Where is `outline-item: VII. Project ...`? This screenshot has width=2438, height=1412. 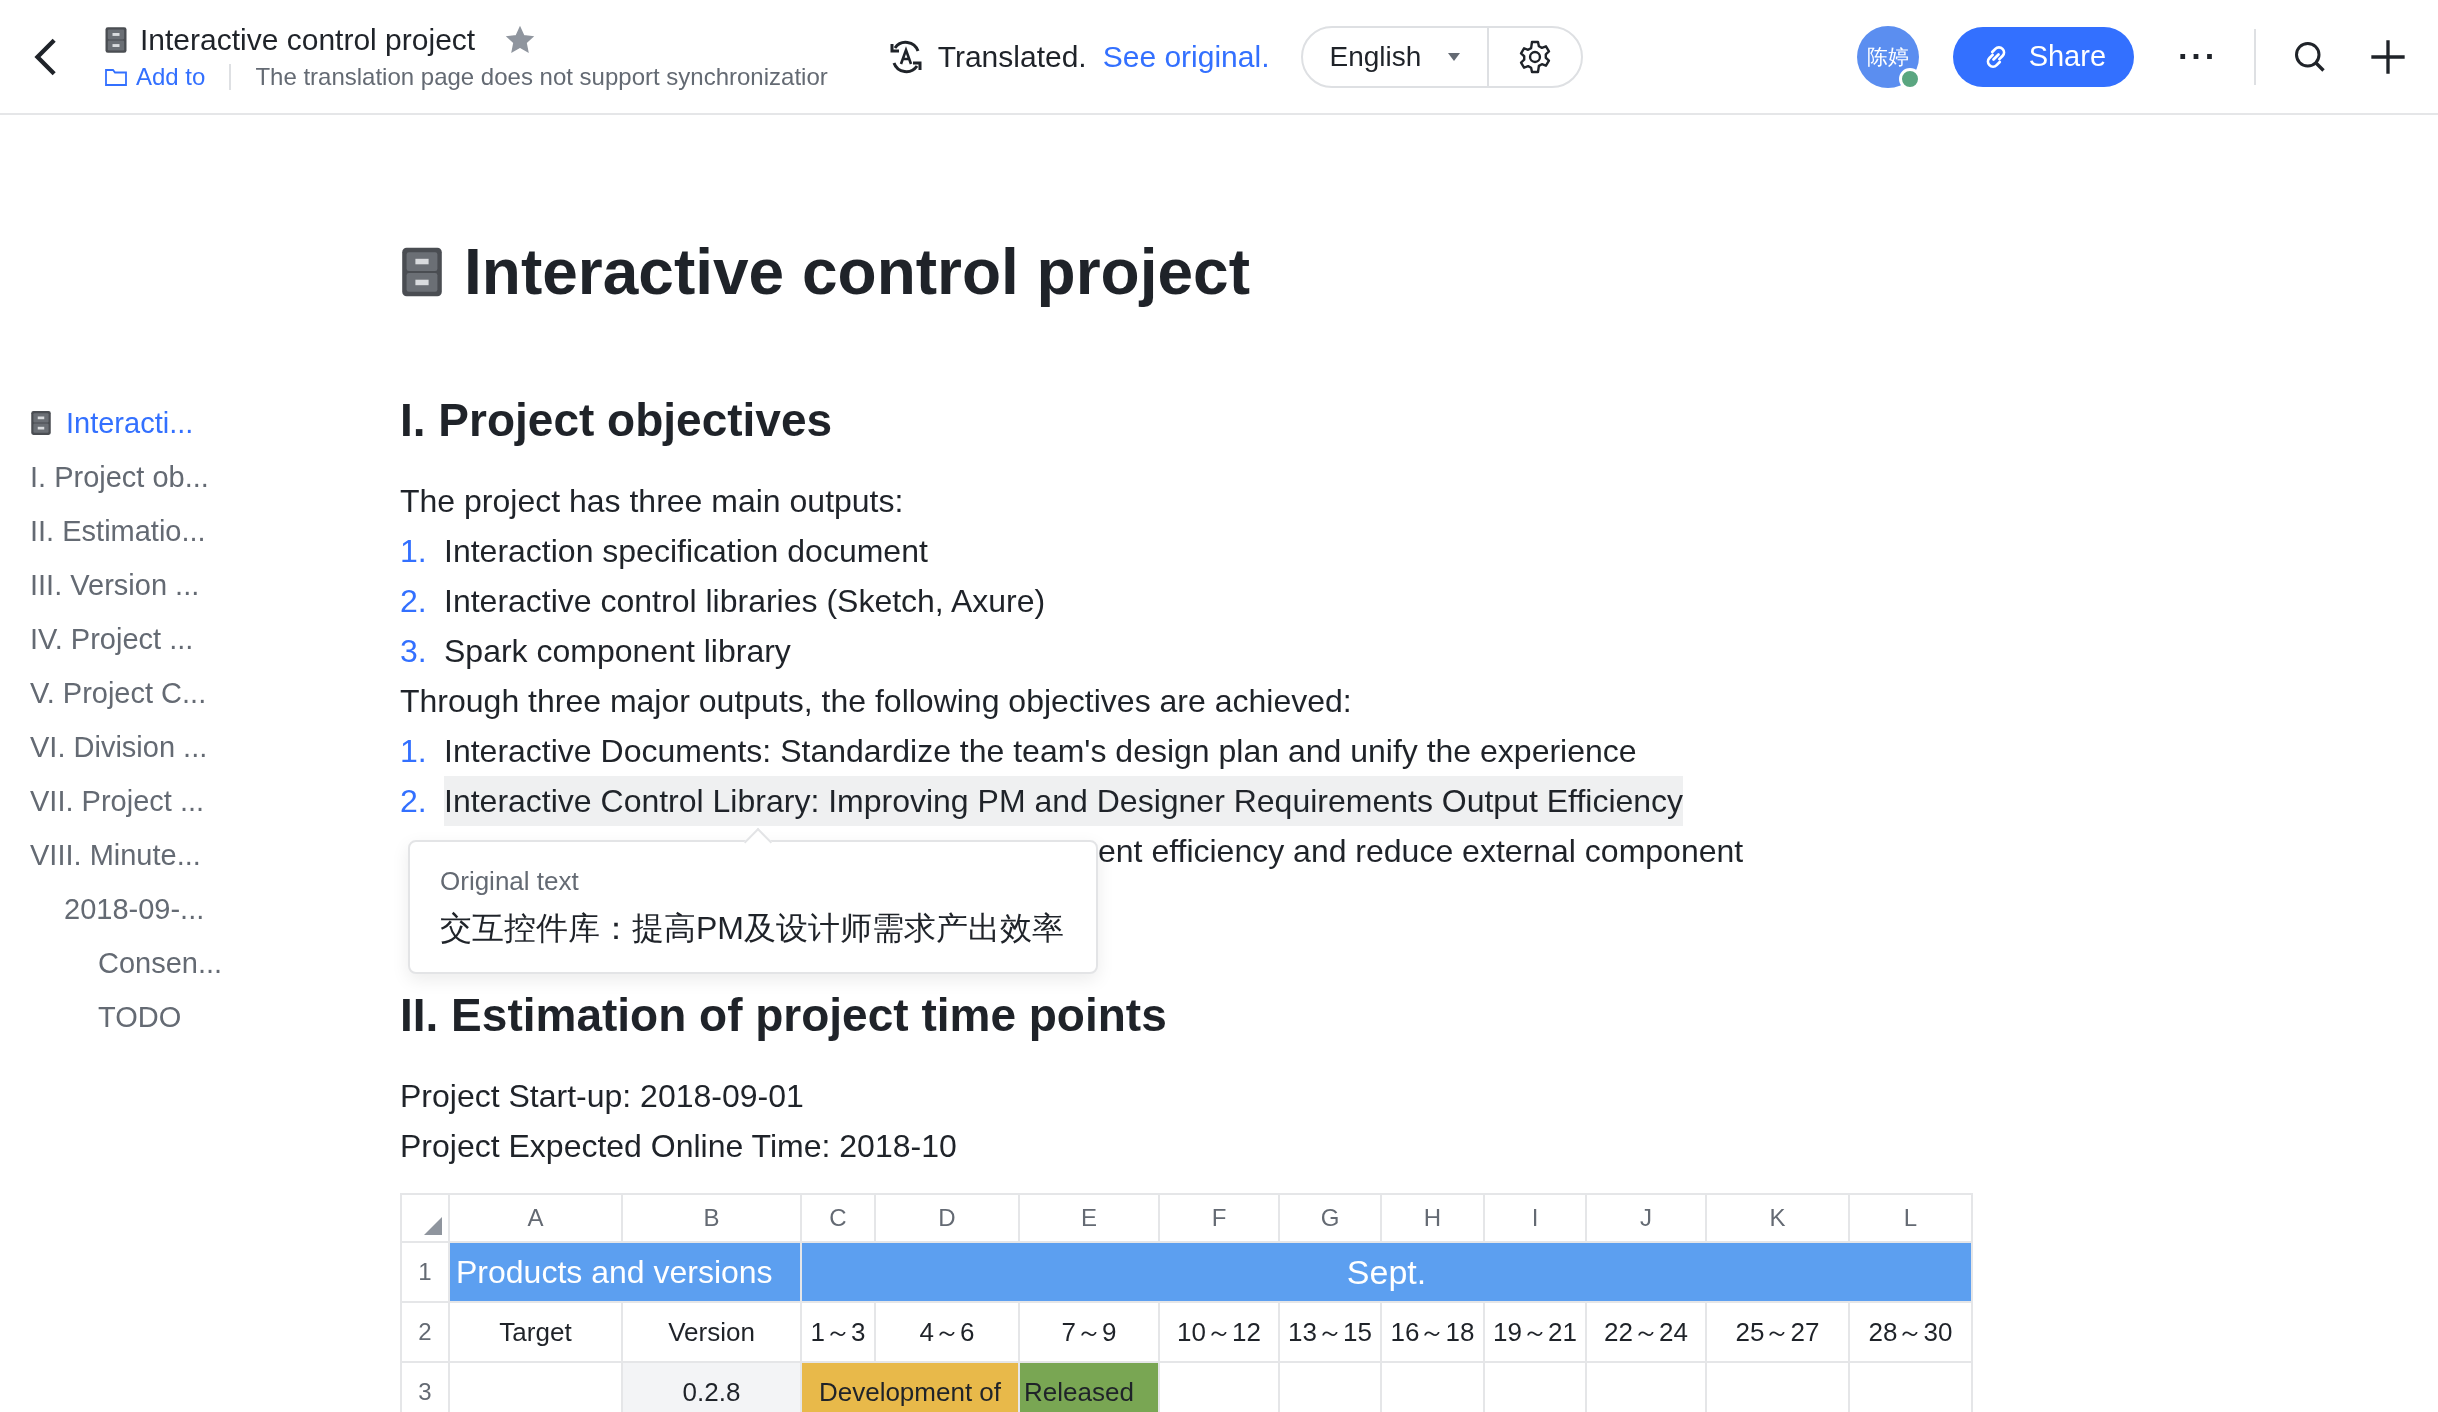
outline-item: VII. Project ... is located at coordinates (215, 801).